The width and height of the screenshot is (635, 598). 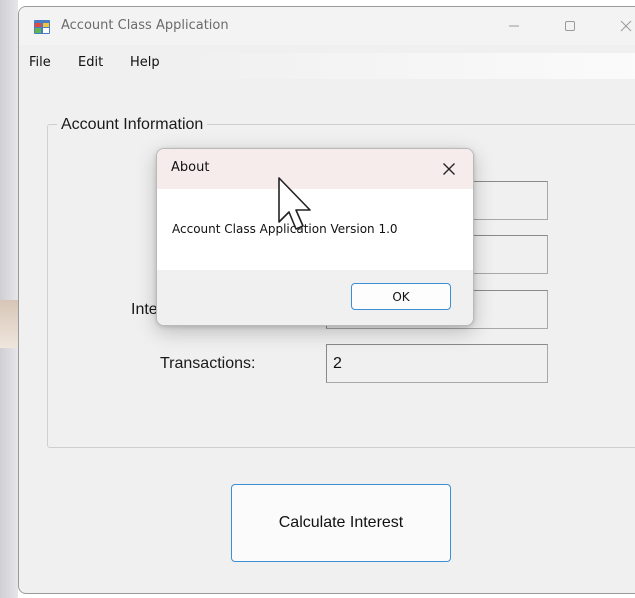 I want to click on about-close-button, so click(x=449, y=169).